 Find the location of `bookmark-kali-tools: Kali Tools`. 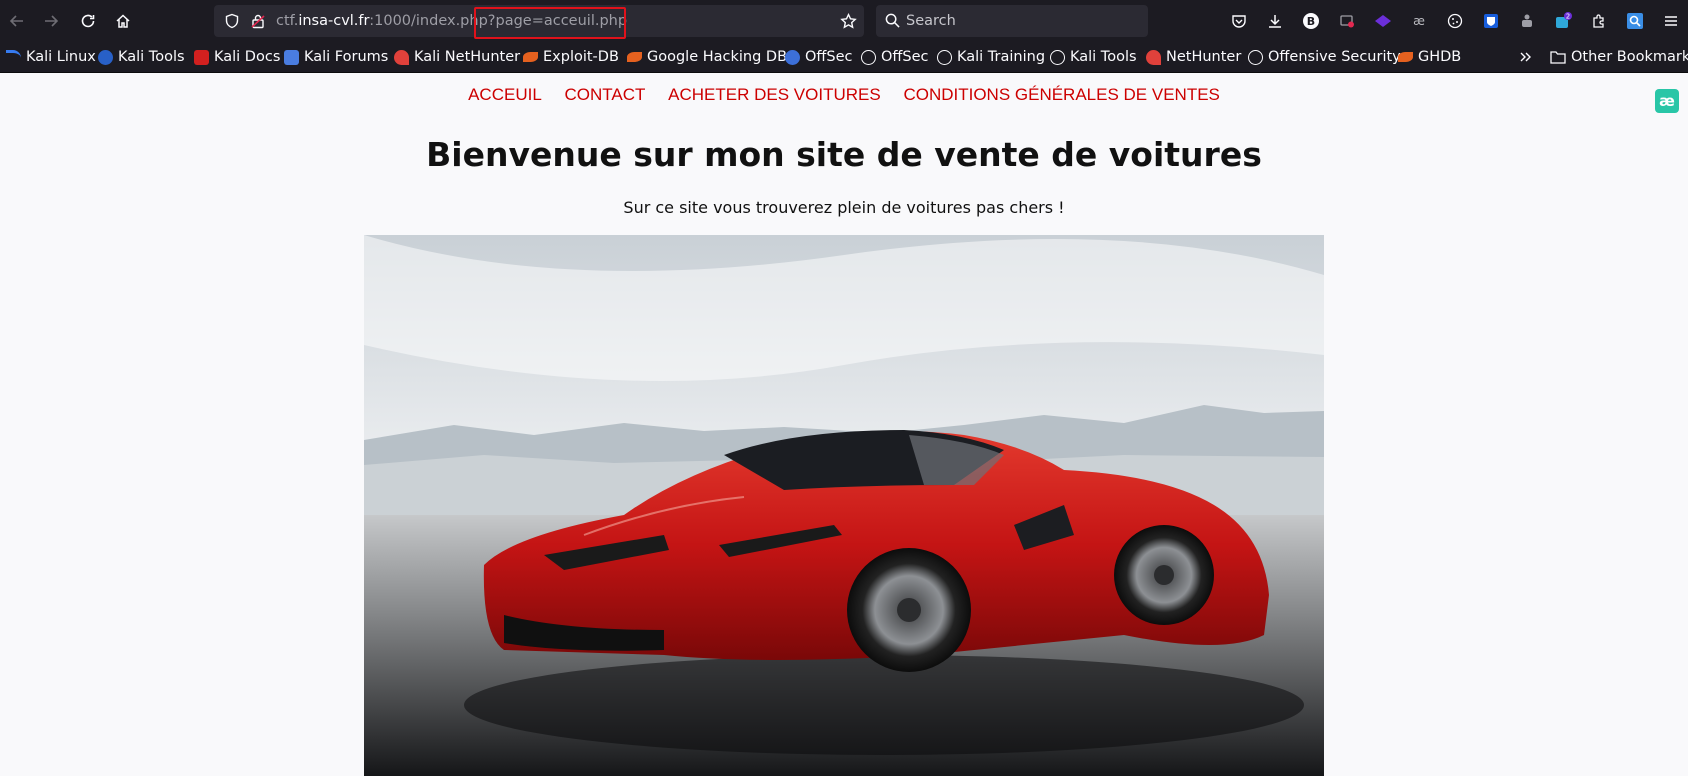

bookmark-kali-tools: Kali Tools is located at coordinates (141, 57).